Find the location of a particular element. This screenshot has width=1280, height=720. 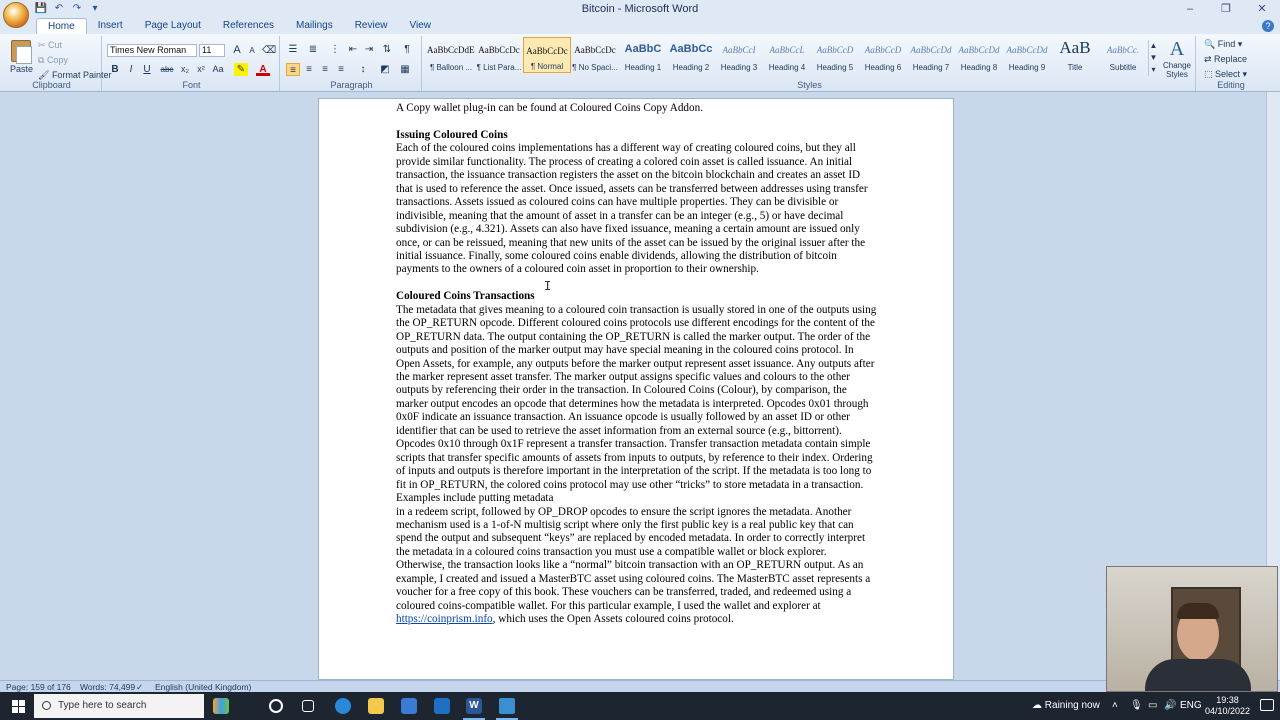

word-count: Words: 74,499 is located at coordinates (107, 687).